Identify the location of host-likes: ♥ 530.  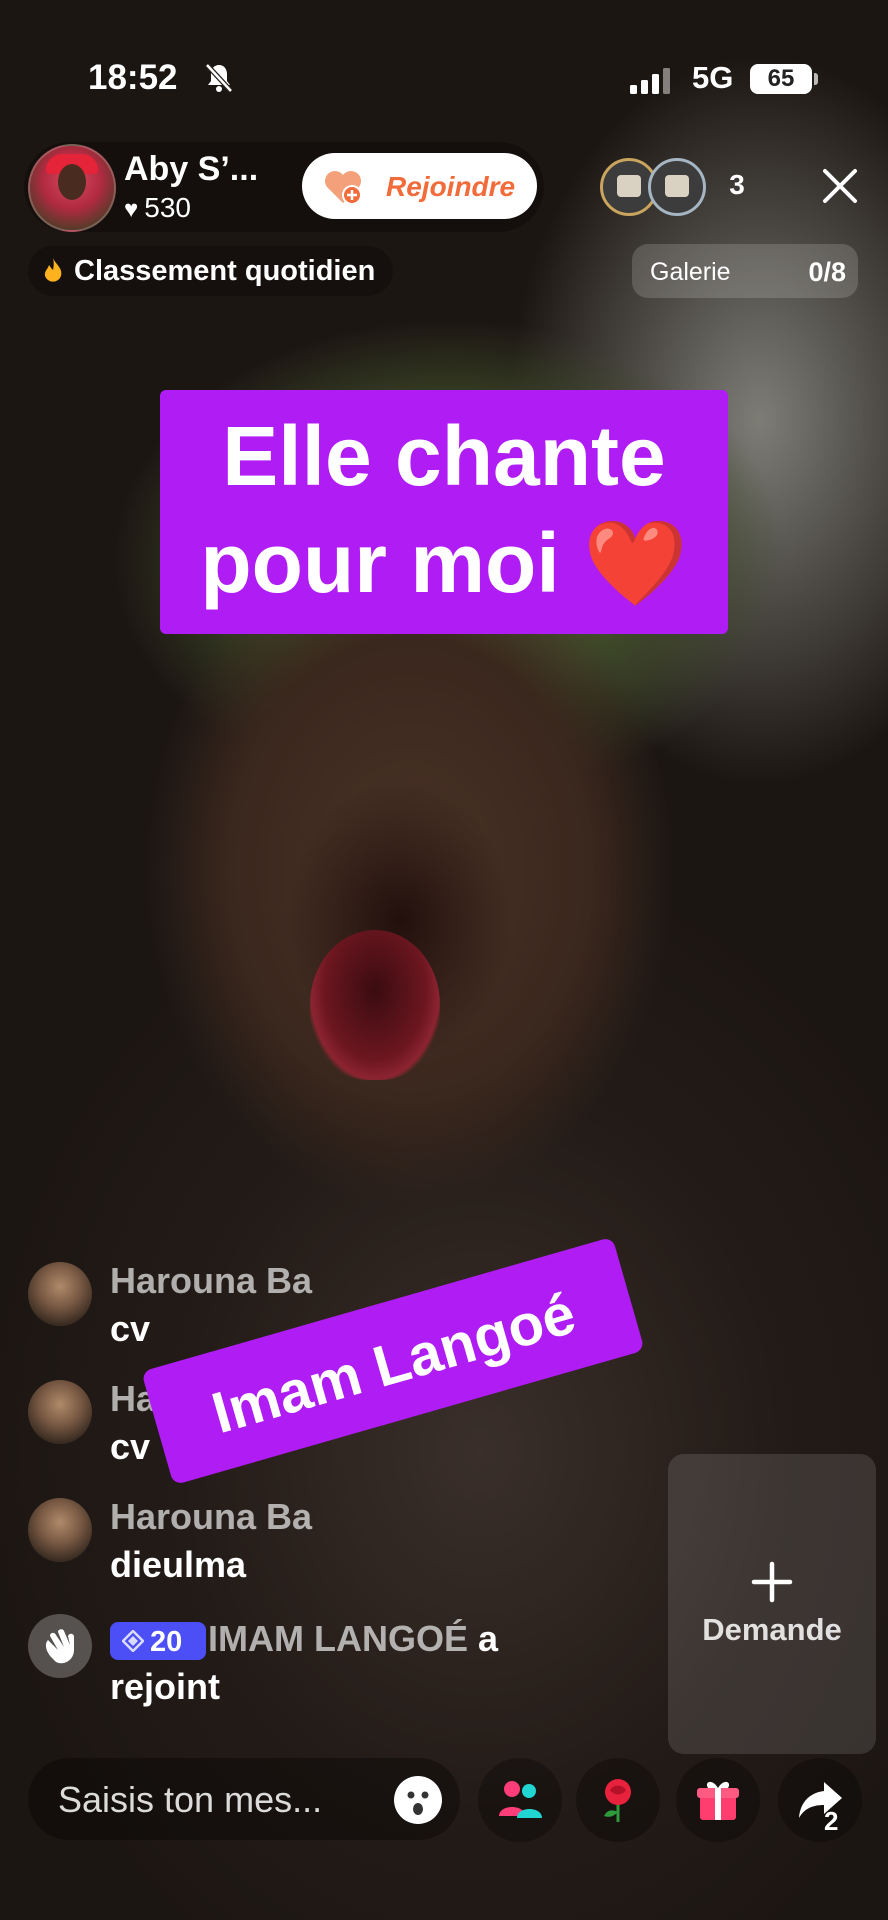
(157, 208).